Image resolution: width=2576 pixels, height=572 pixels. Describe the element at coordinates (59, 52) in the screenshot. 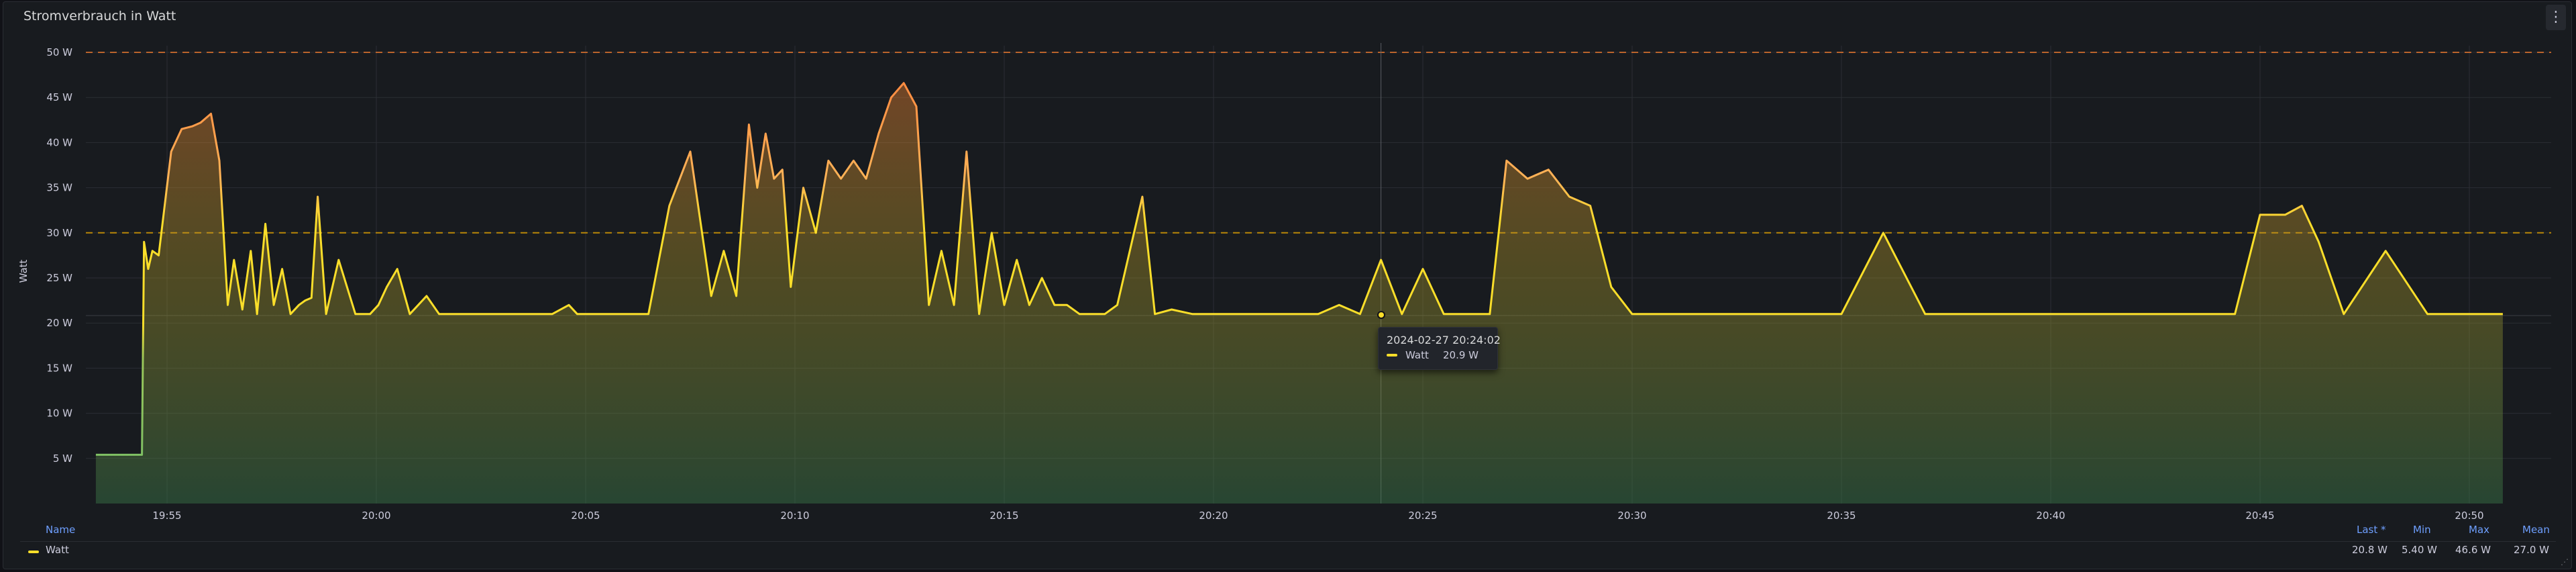

I see `y-tick-label: 50 W` at that location.